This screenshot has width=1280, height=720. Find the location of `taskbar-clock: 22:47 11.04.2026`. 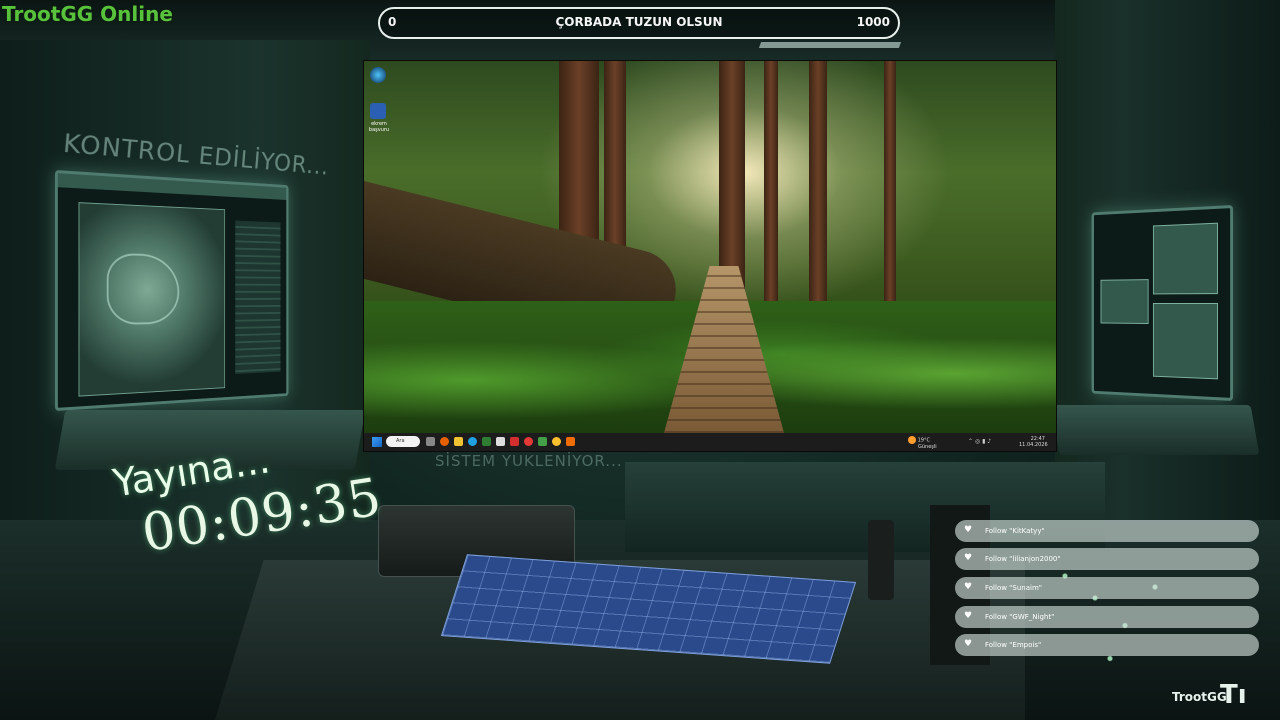

taskbar-clock: 22:47 11.04.2026 is located at coordinates (1033, 442).